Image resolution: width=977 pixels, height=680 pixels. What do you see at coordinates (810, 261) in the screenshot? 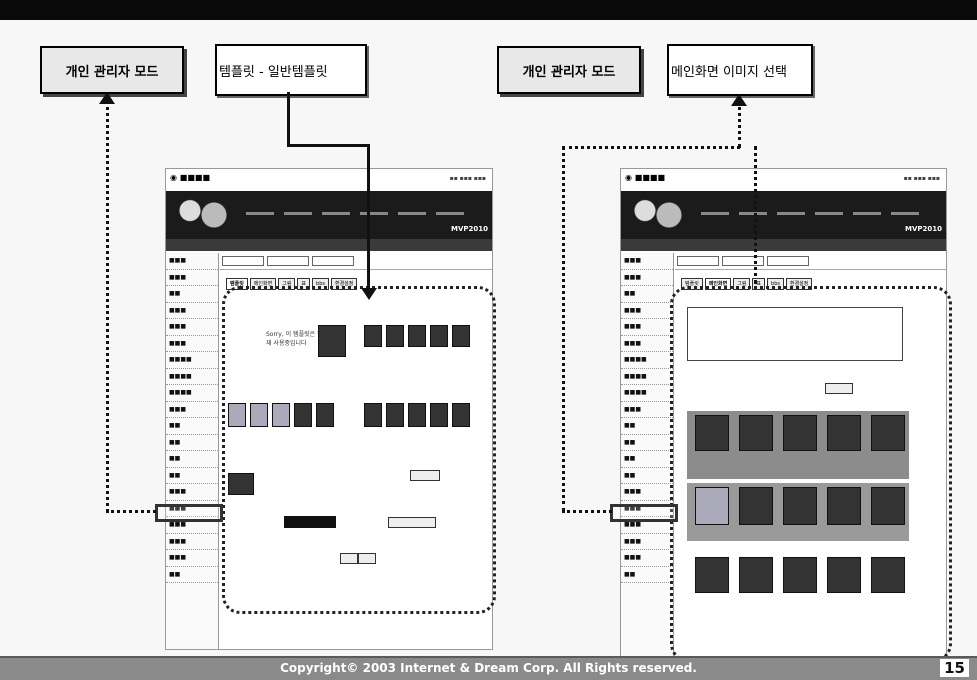
I see `right-search-bar` at bounding box center [810, 261].